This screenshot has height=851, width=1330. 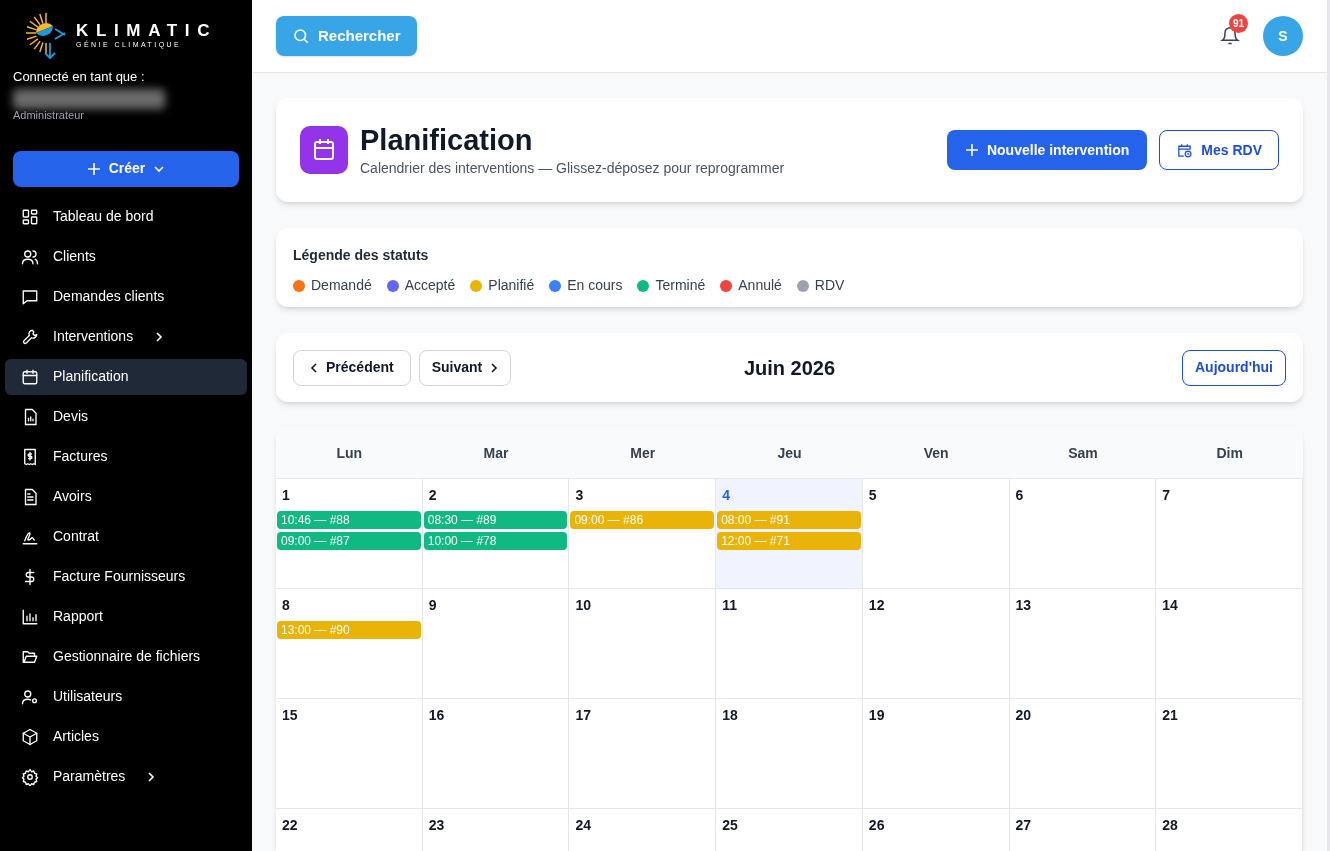 What do you see at coordinates (126, 536) in the screenshot?
I see `sidebar-item: Contrat` at bounding box center [126, 536].